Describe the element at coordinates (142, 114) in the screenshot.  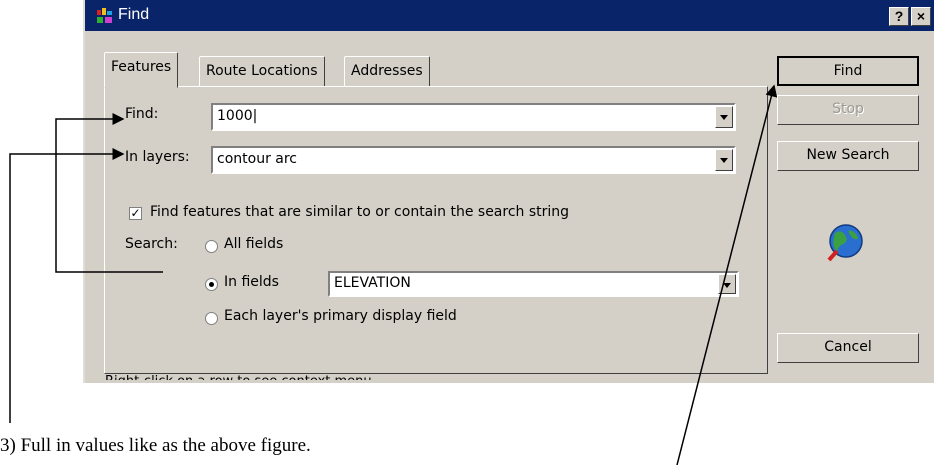
I see `find-label: Find:` at that location.